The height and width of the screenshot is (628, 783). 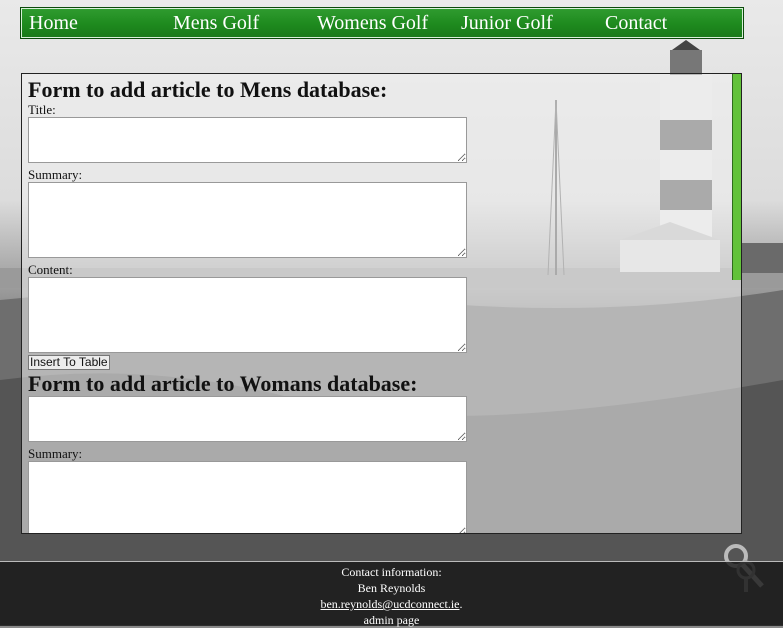 I want to click on womans-summary-field, so click(x=247, y=497).